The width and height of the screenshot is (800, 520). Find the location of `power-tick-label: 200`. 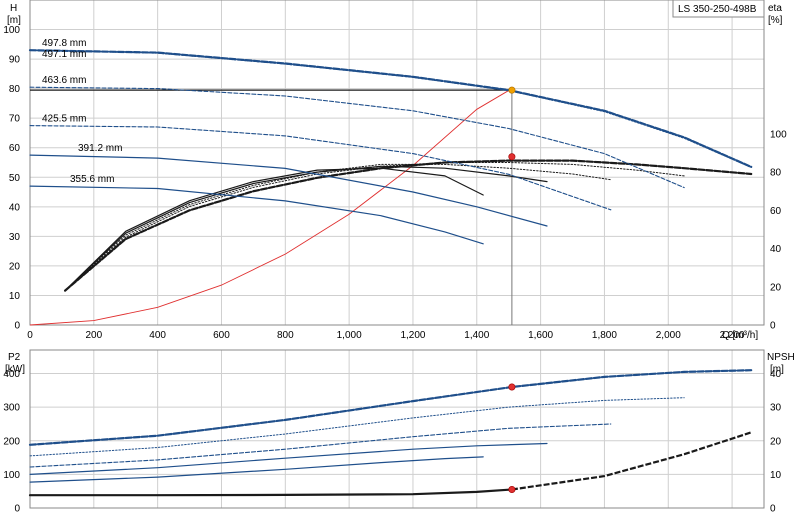

power-tick-label: 200 is located at coordinates (11, 441).